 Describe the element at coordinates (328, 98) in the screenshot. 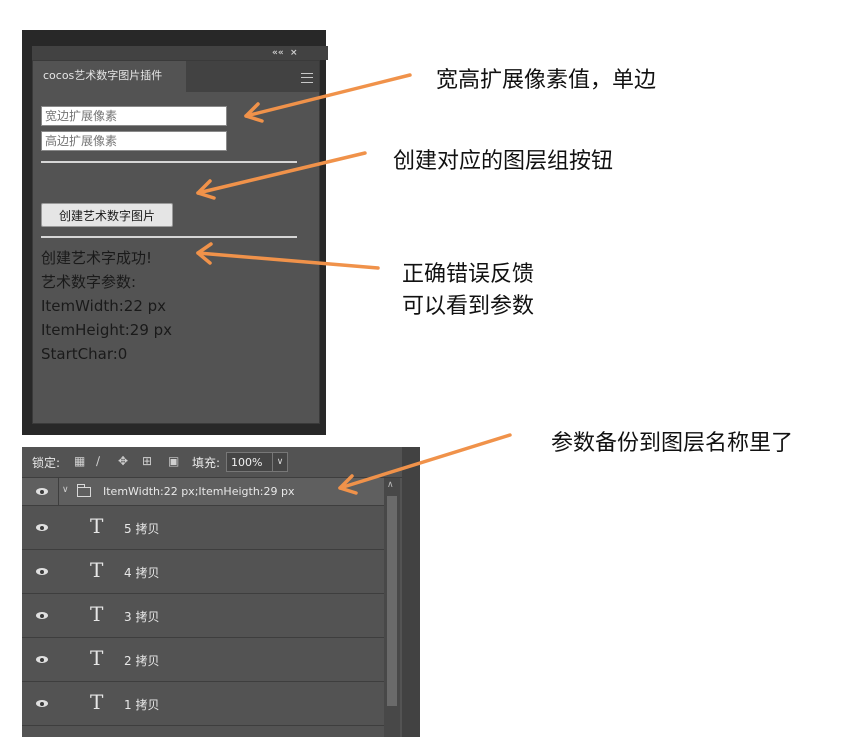

I see `arrow-to-inputs` at that location.